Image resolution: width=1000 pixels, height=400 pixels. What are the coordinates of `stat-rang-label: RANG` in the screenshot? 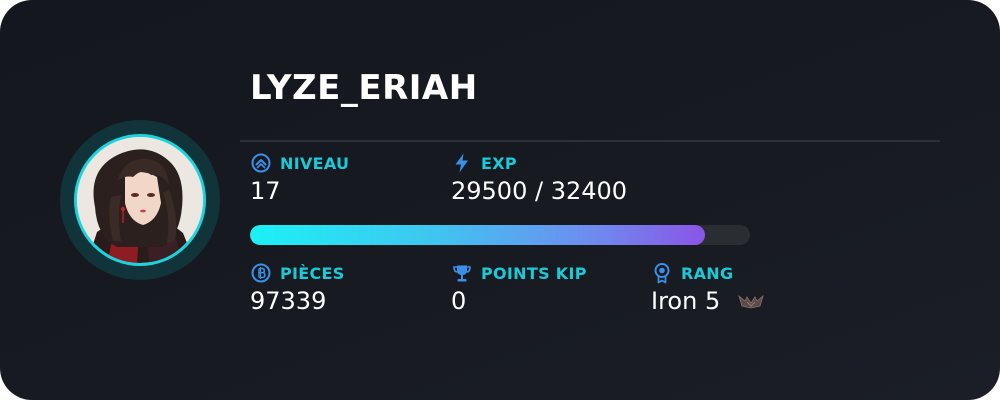 It's located at (707, 273).